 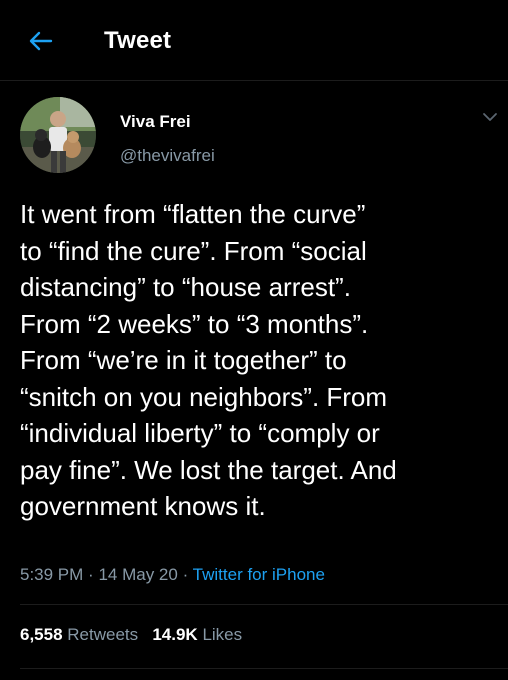 I want to click on avatar, so click(x=58, y=135).